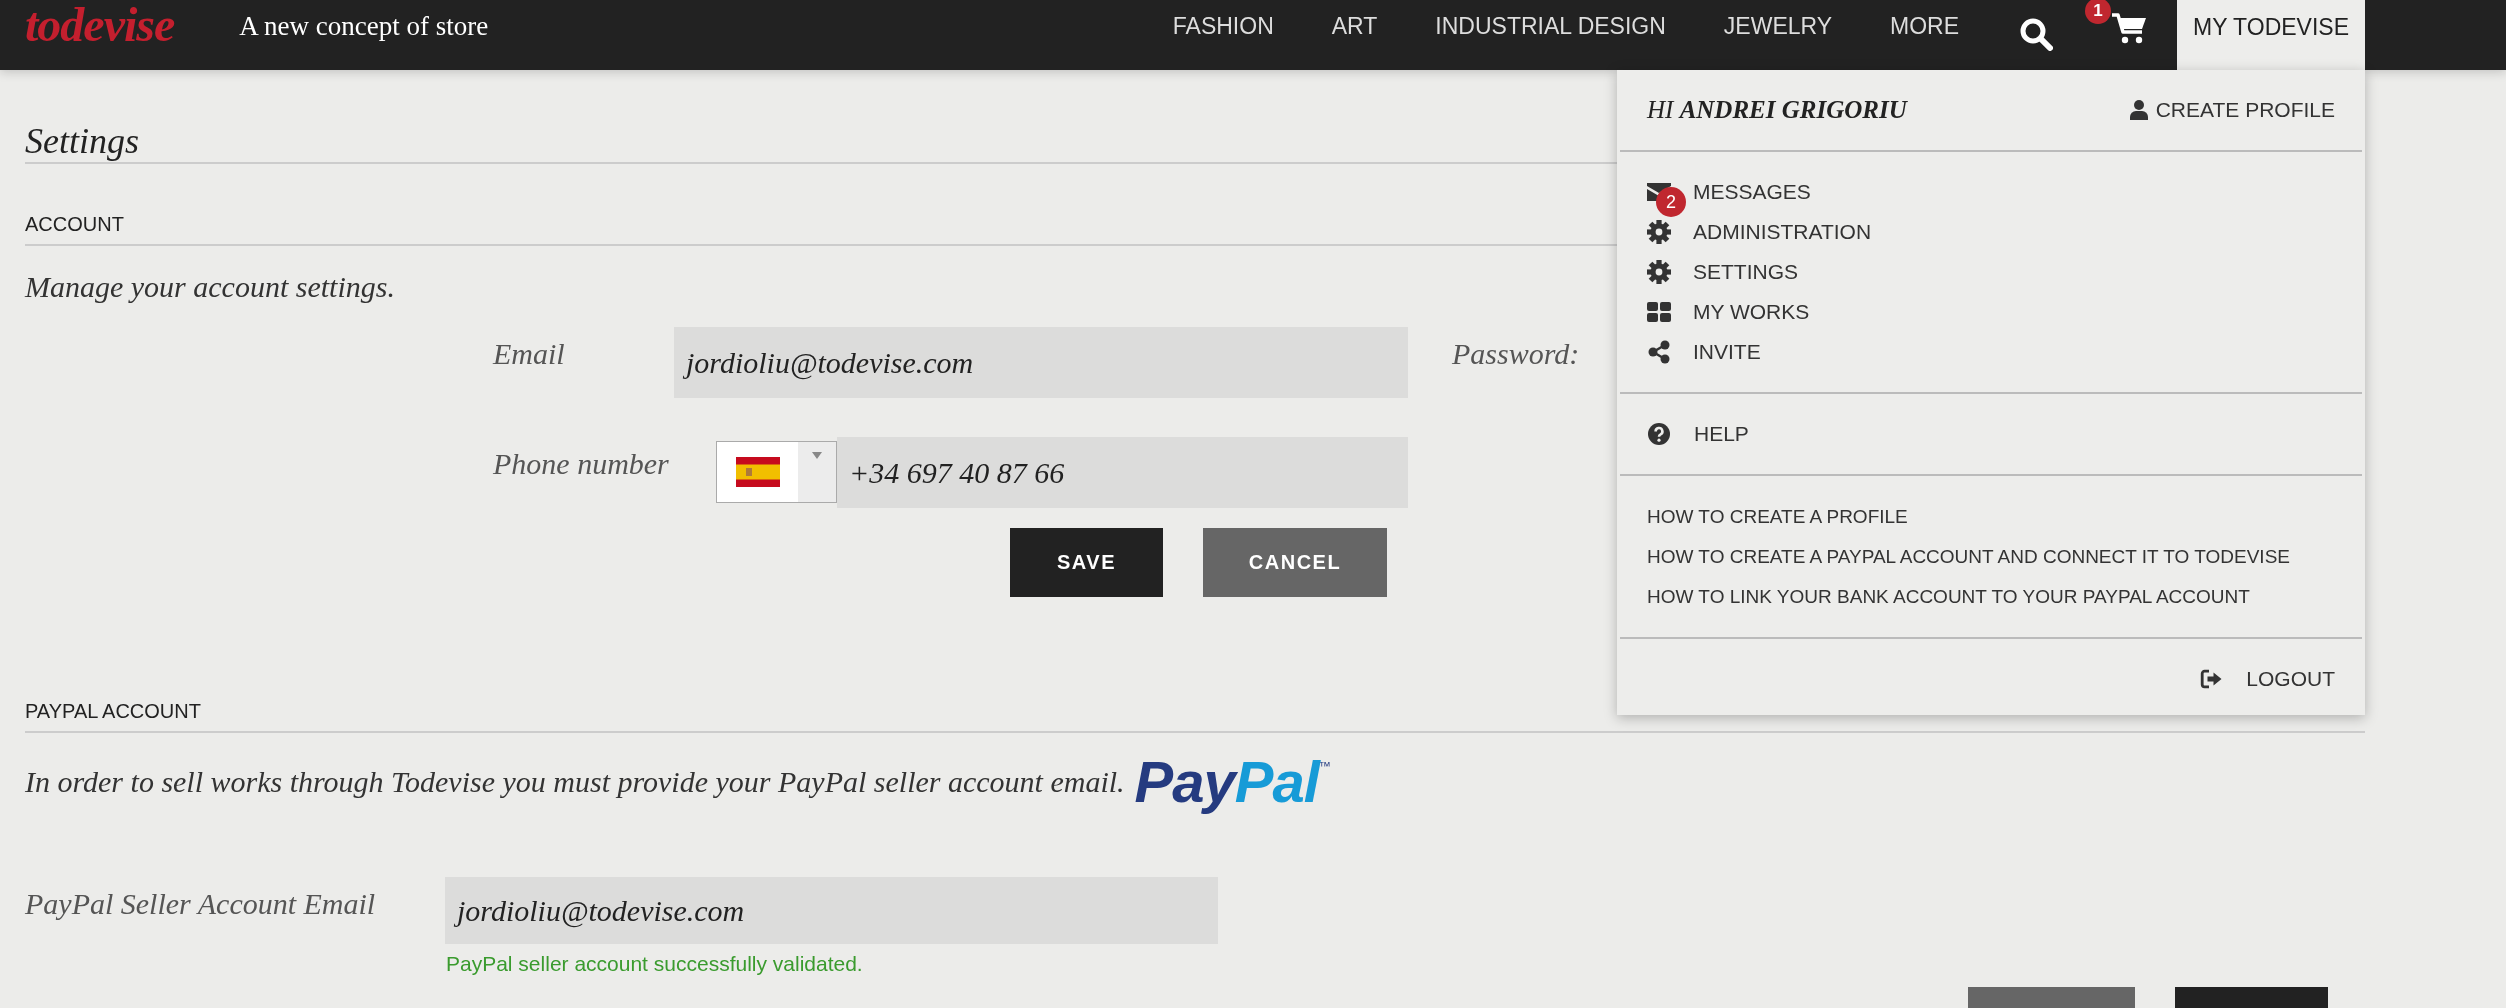  What do you see at coordinates (1778, 26) in the screenshot?
I see `nav-link: JEWELRY` at bounding box center [1778, 26].